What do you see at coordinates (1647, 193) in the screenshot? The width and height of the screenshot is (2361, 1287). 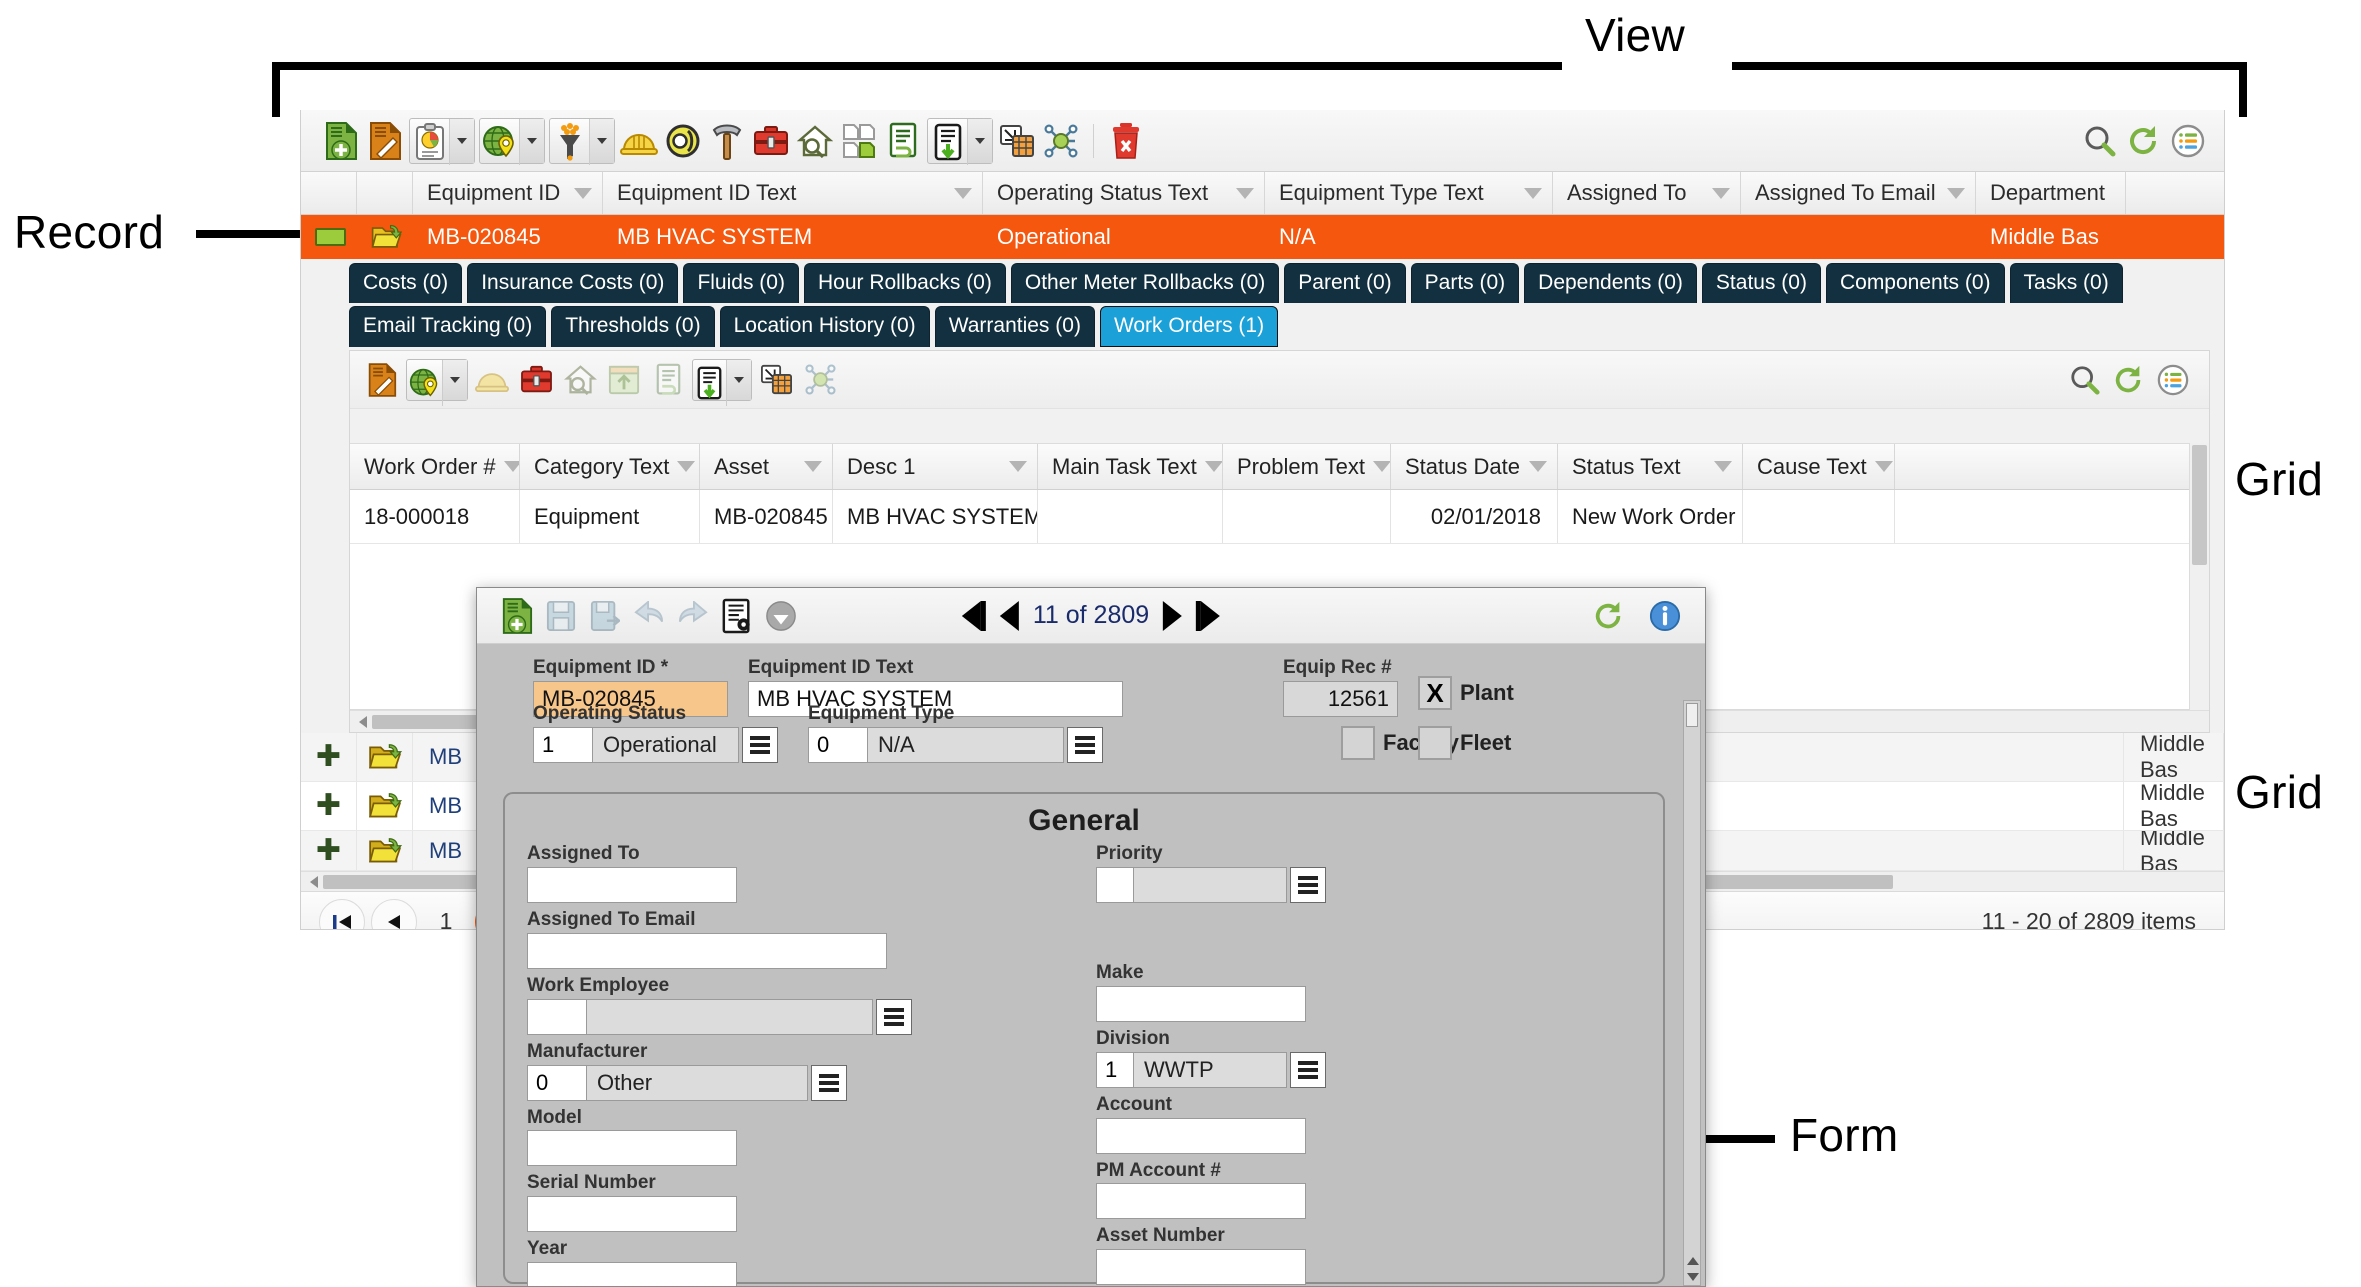 I see `column-header-assigned-to: Assigned To` at bounding box center [1647, 193].